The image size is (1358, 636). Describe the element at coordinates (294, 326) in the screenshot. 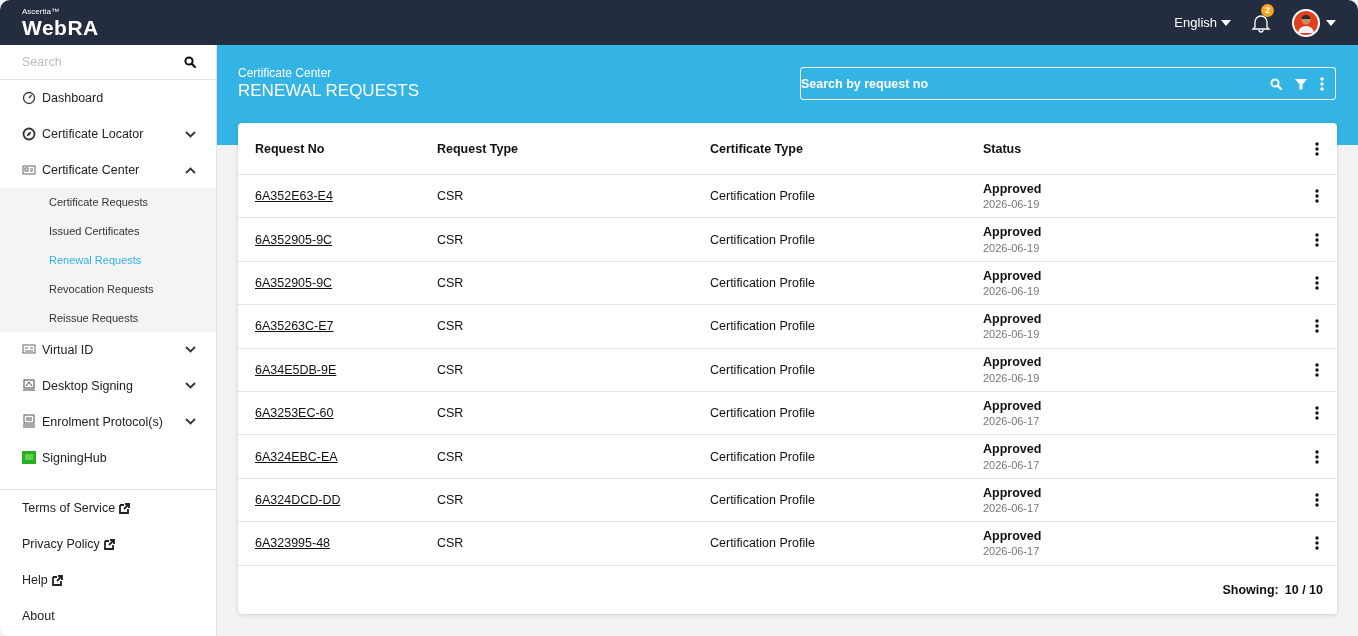

I see `request-link: 6A35263C-E7` at that location.